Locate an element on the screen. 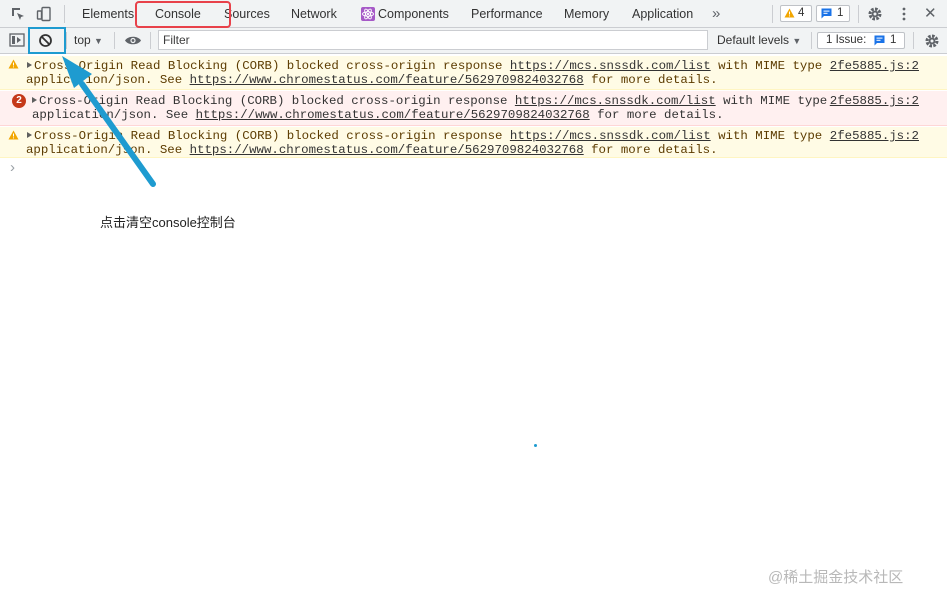  watermark: @稀土掘金技术社区 is located at coordinates (836, 577).